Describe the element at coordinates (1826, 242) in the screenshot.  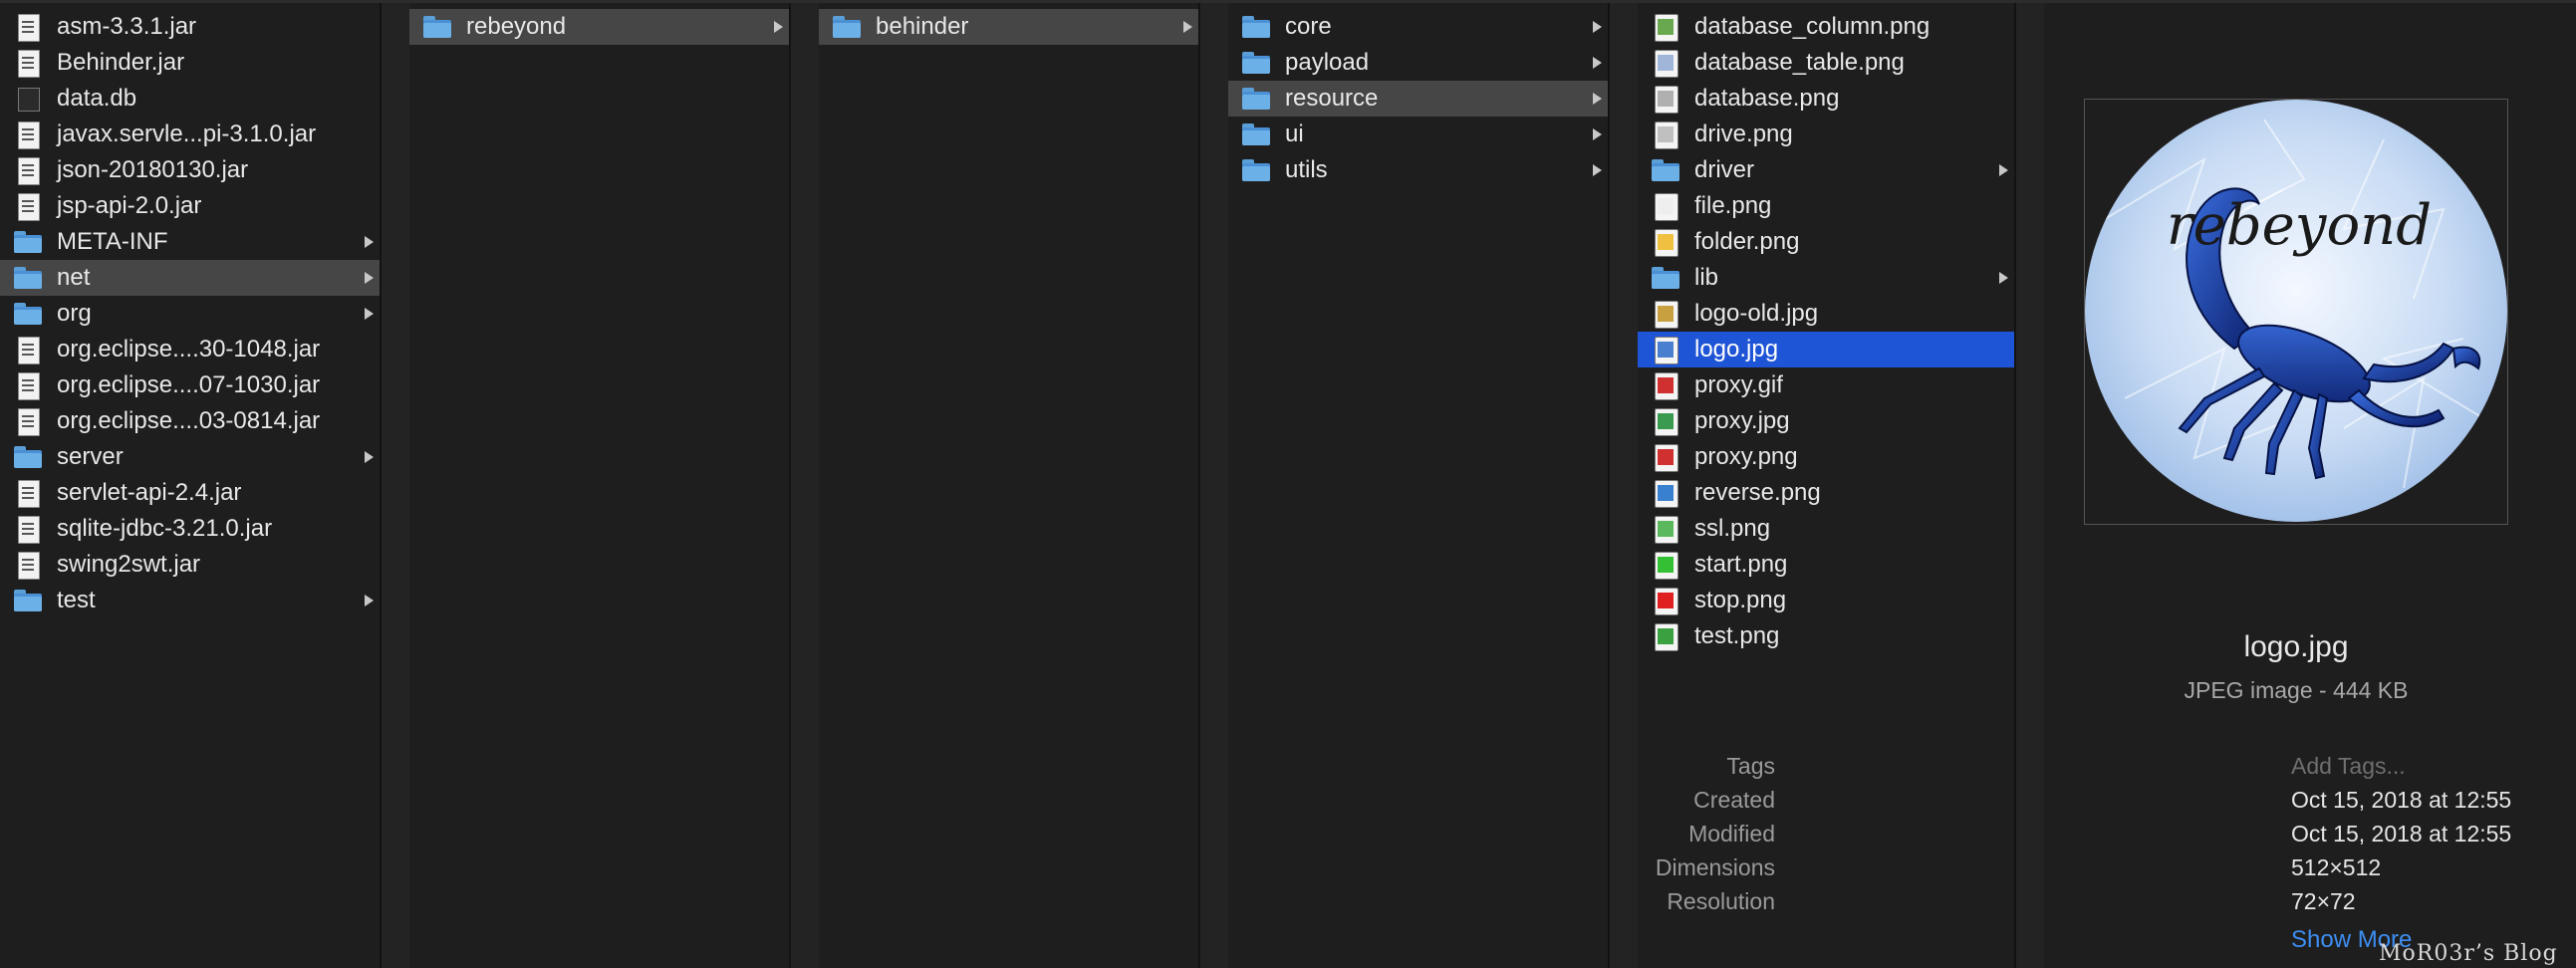
I see `file-row: folder.png` at that location.